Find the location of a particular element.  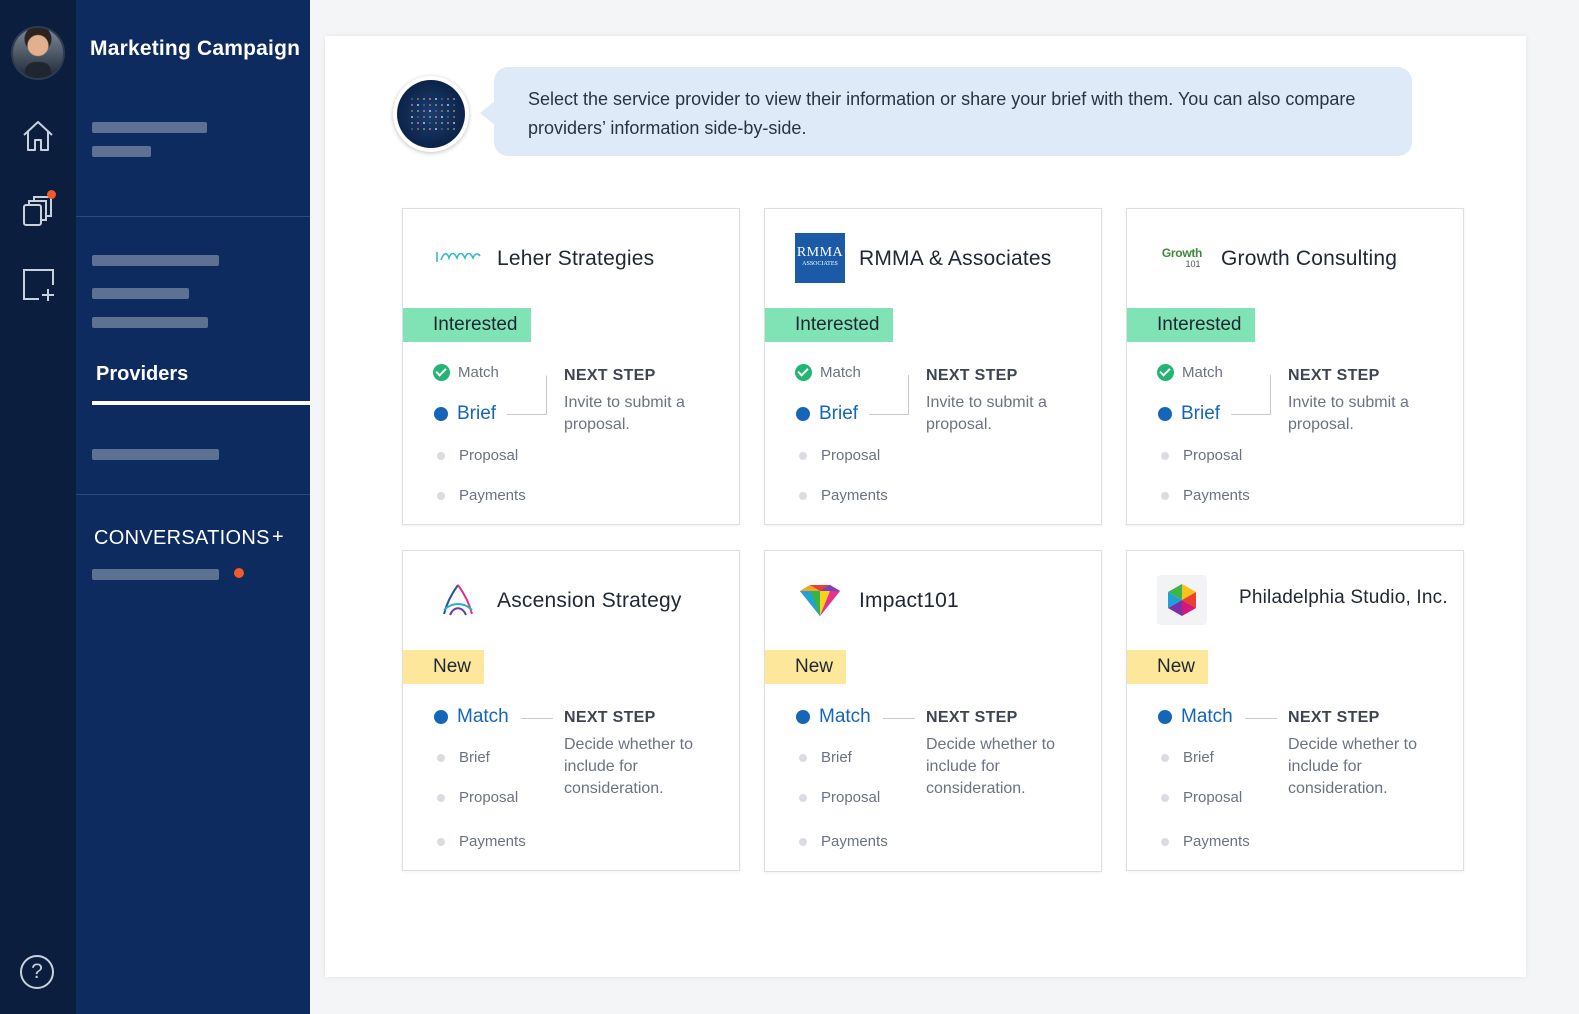

rmma-logo-icon: RMMA ASSOCIATES is located at coordinates (820, 258).